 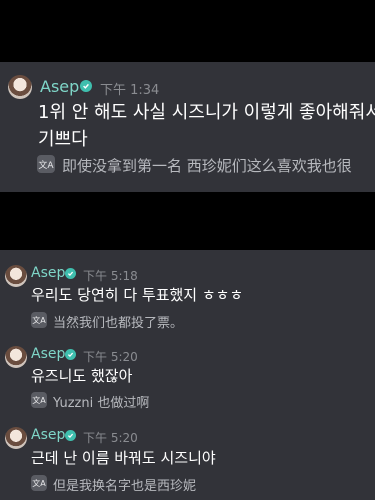 I want to click on message-text: 근데 난 이름 바꿔도 시즈니야, so click(x=123, y=458).